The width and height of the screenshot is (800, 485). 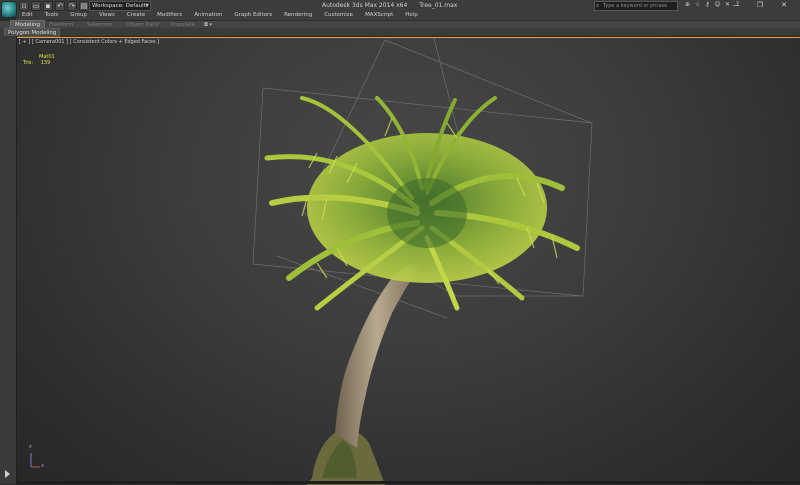 What do you see at coordinates (45, 63) in the screenshot?
I see `stats-tris-value: 139` at bounding box center [45, 63].